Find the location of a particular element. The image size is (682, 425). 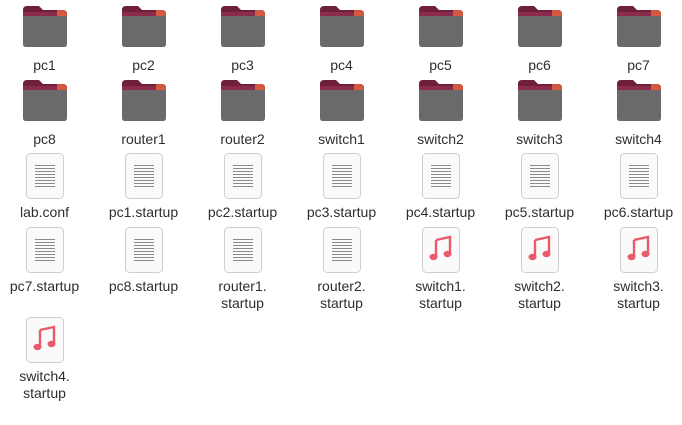

file-name-label: pc2 is located at coordinates (143, 65).